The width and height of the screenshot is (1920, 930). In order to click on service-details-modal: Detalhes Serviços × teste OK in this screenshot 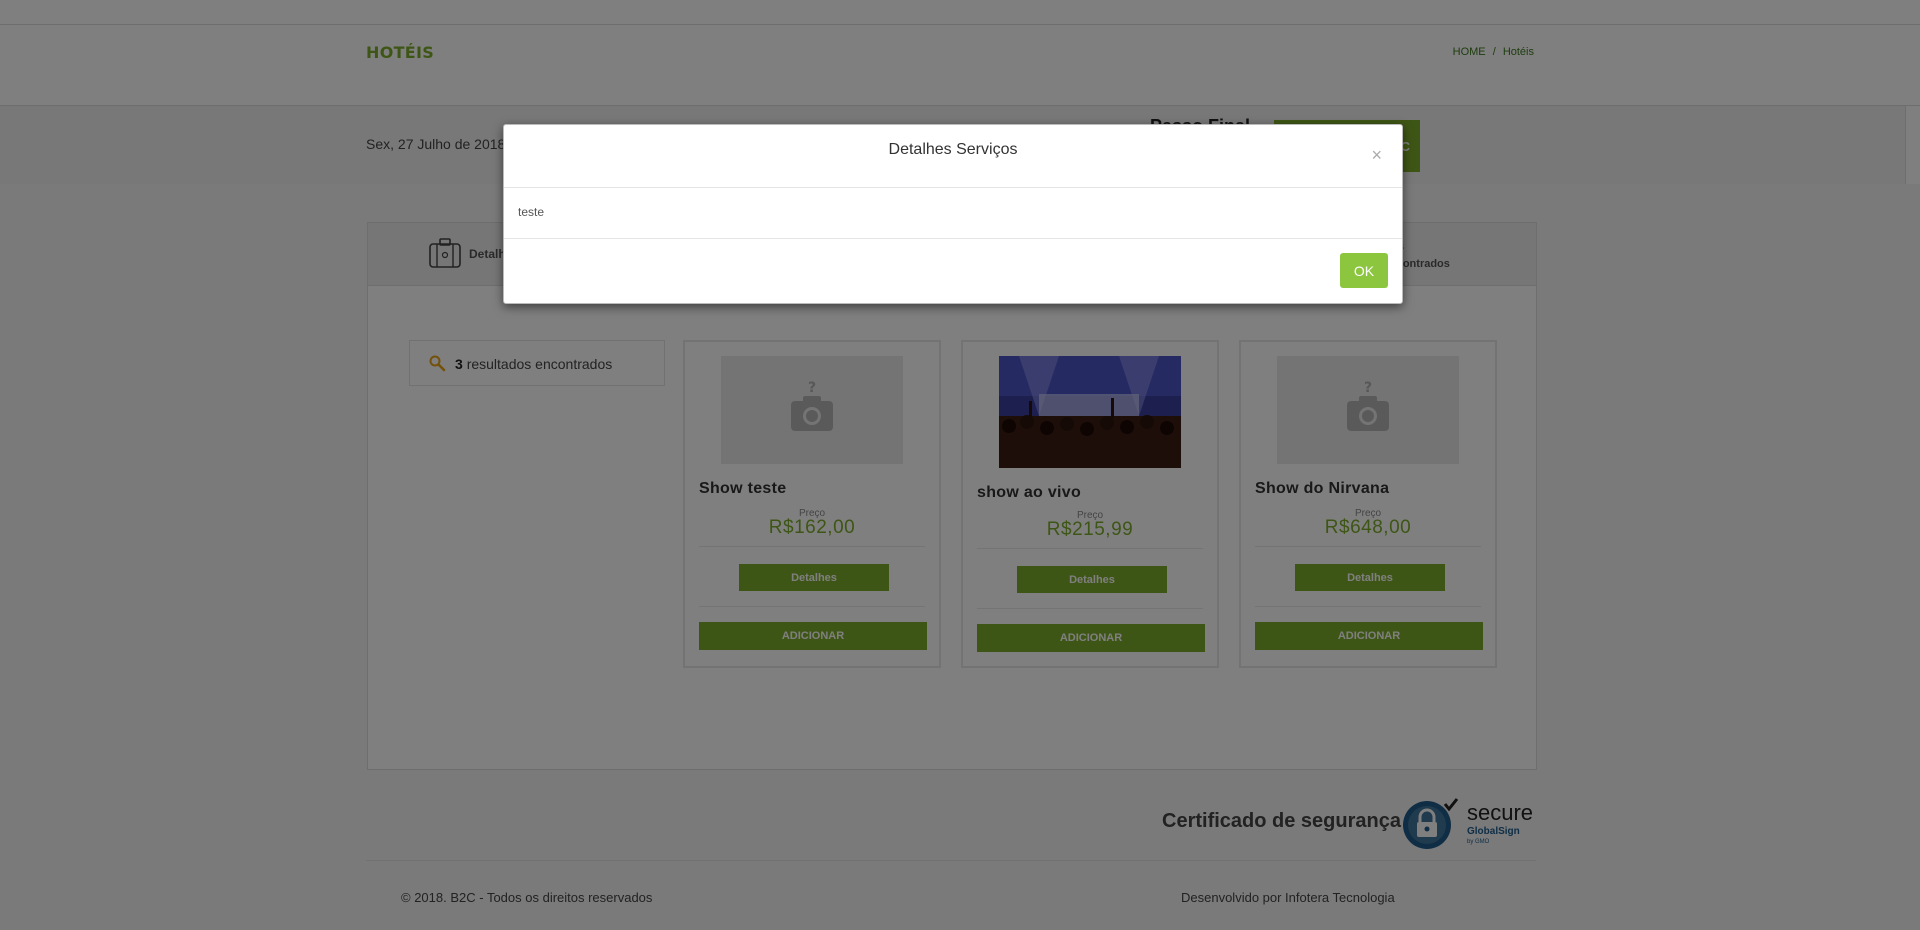, I will do `click(953, 214)`.